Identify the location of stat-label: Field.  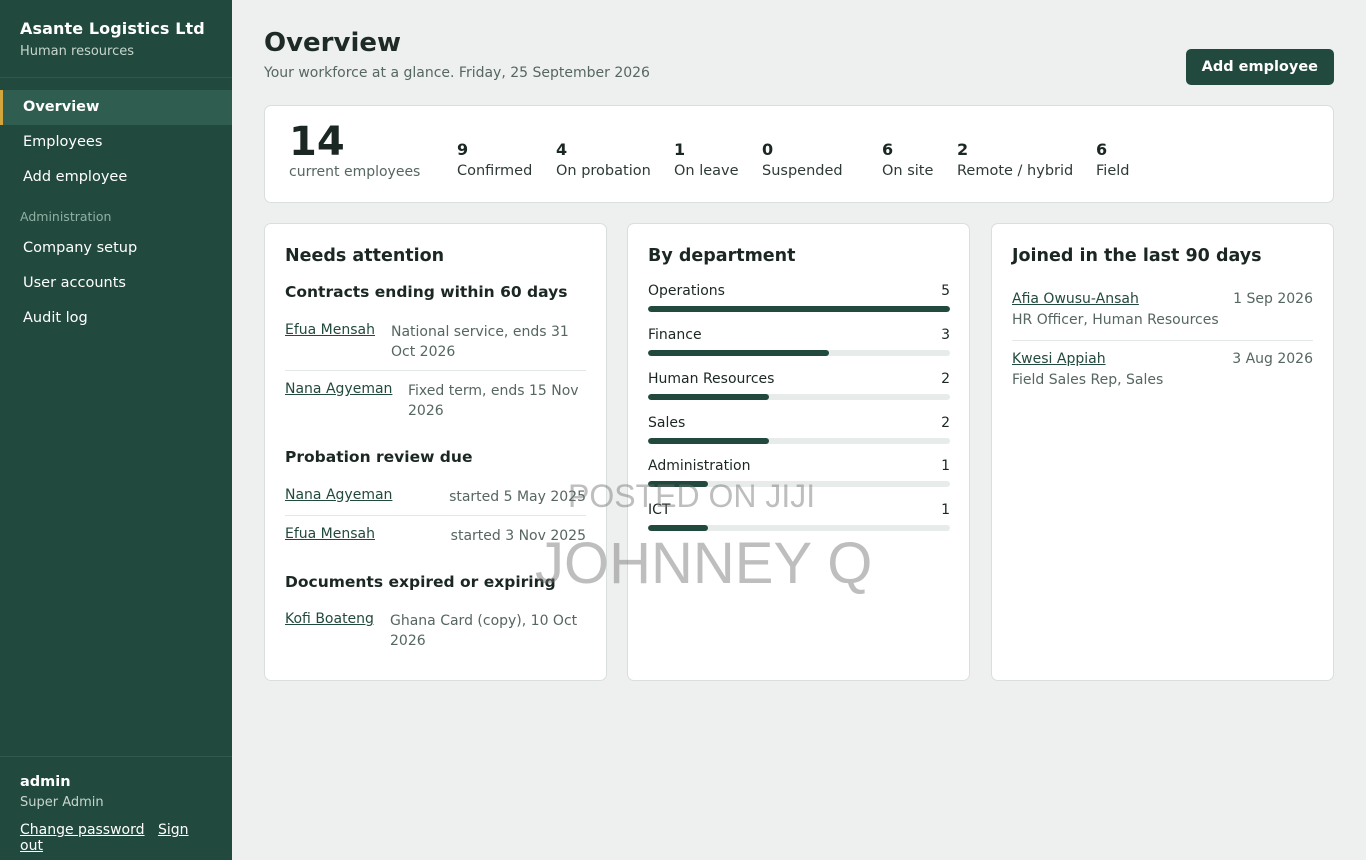
(1113, 171).